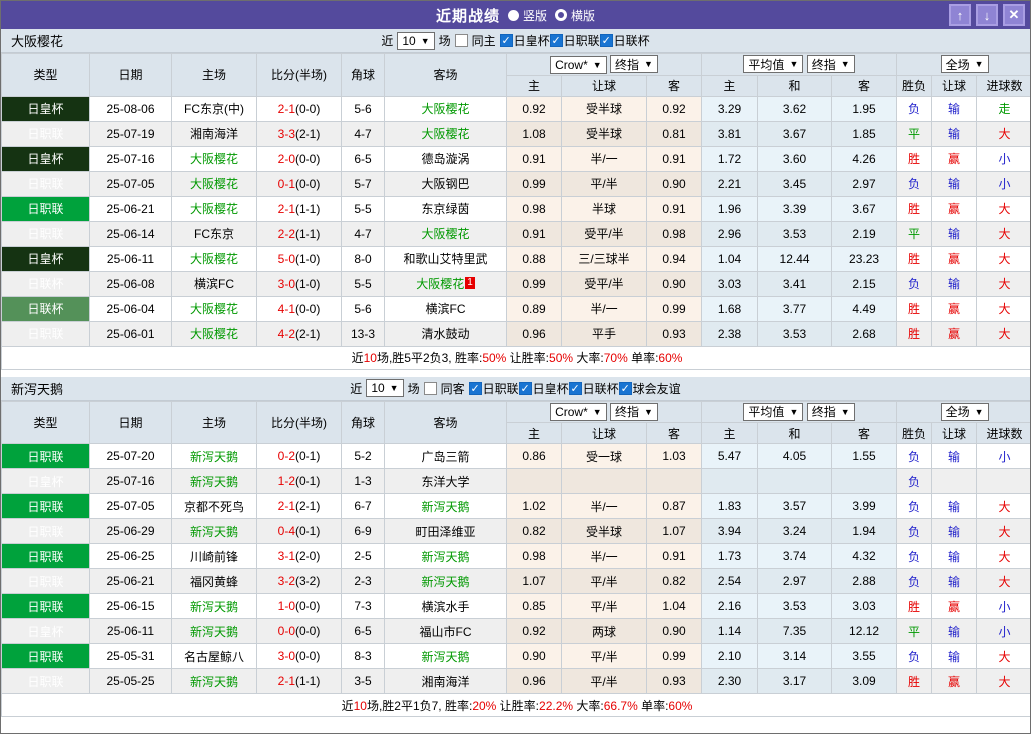 This screenshot has height=734, width=1031. I want to click on halftime-score: (1-1), so click(308, 233).